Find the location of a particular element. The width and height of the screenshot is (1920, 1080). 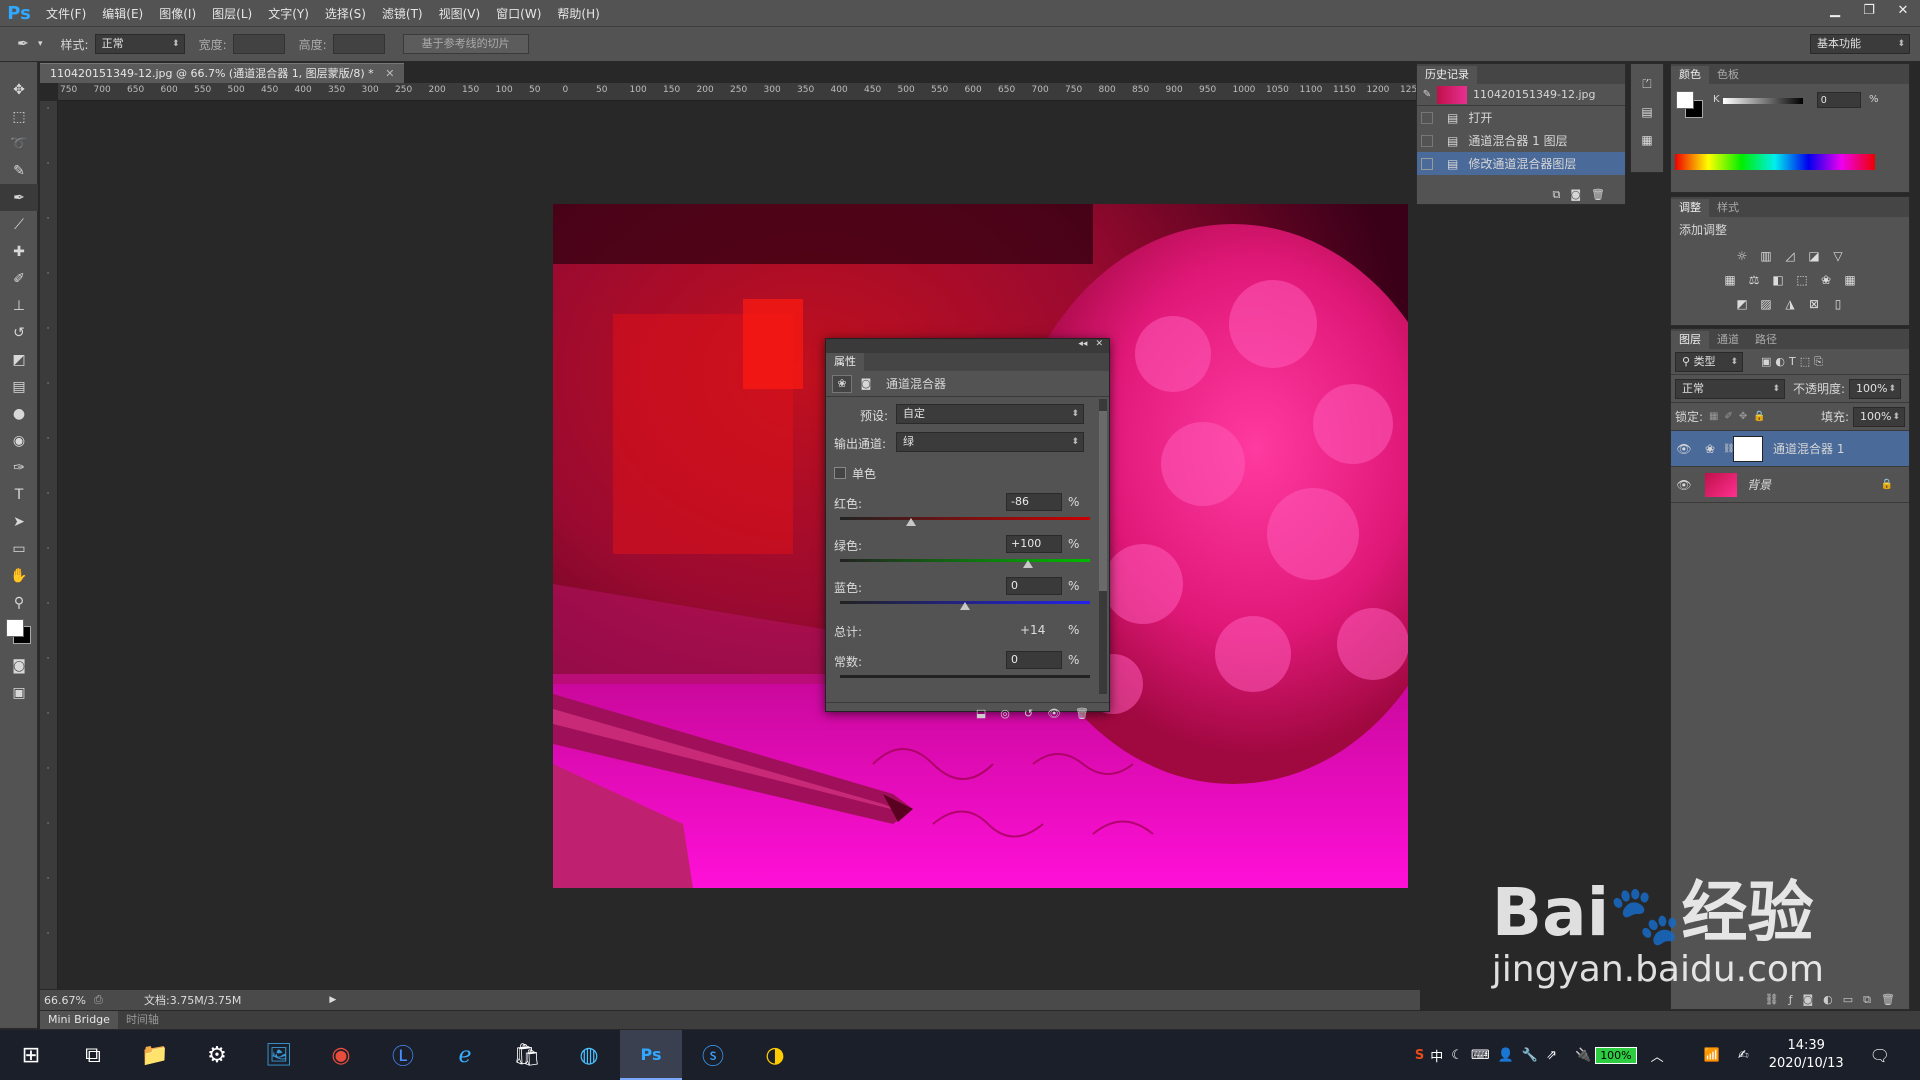

new-layer-icon: ⧉ is located at coordinates (1867, 1000).